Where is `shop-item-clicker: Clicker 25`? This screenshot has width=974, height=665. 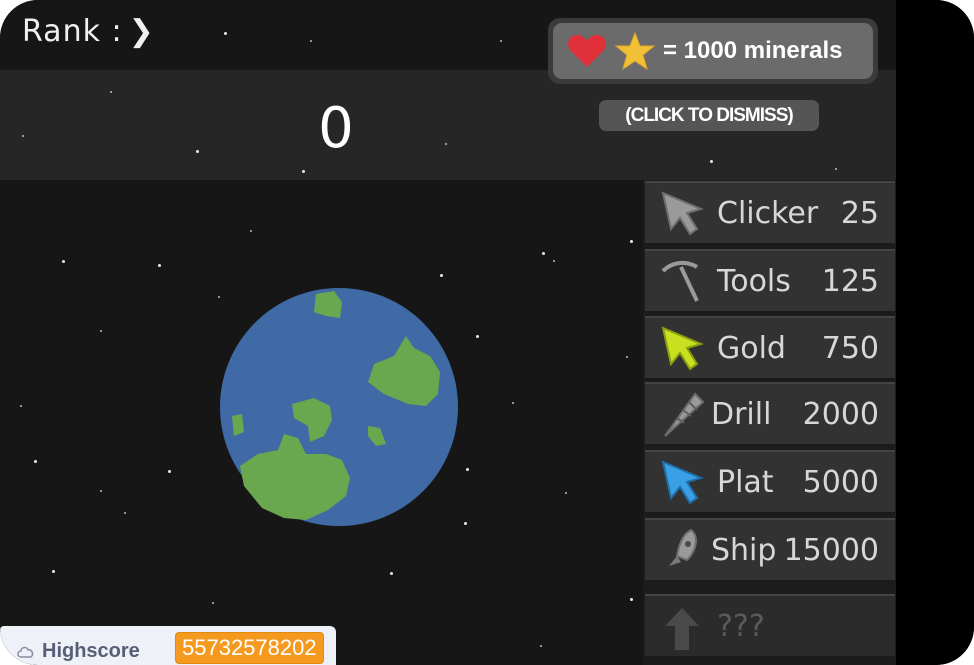
shop-item-clicker: Clicker 25 is located at coordinates (770, 213).